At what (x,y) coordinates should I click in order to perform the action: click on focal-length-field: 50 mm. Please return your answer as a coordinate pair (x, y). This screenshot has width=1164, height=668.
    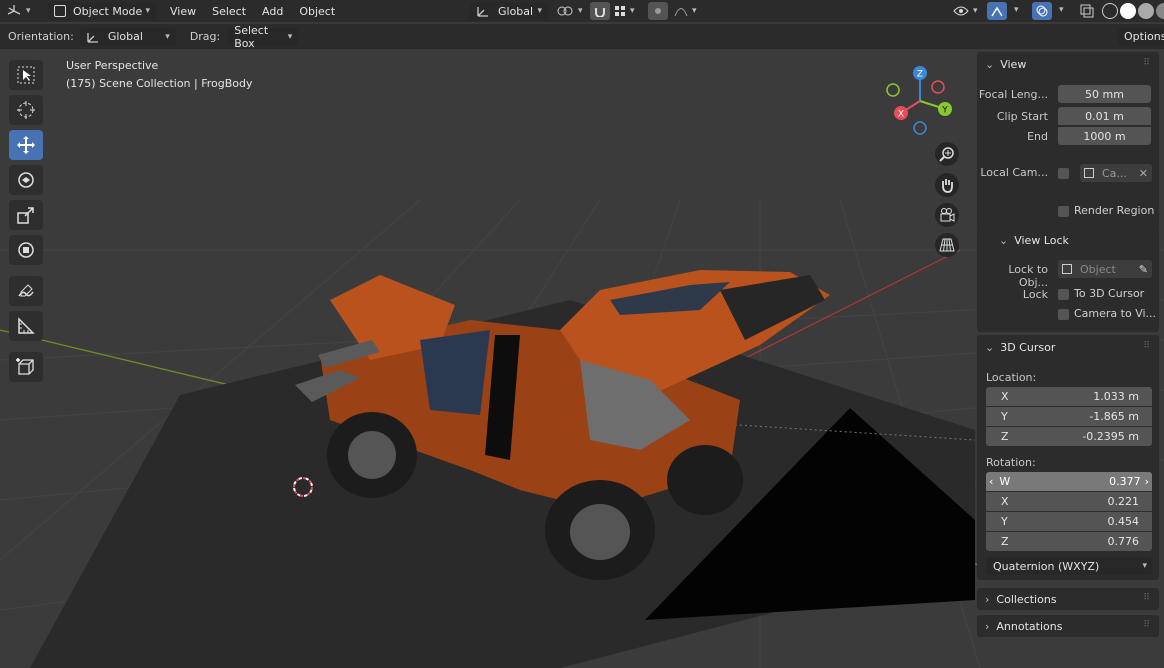
    Looking at the image, I should click on (1104, 94).